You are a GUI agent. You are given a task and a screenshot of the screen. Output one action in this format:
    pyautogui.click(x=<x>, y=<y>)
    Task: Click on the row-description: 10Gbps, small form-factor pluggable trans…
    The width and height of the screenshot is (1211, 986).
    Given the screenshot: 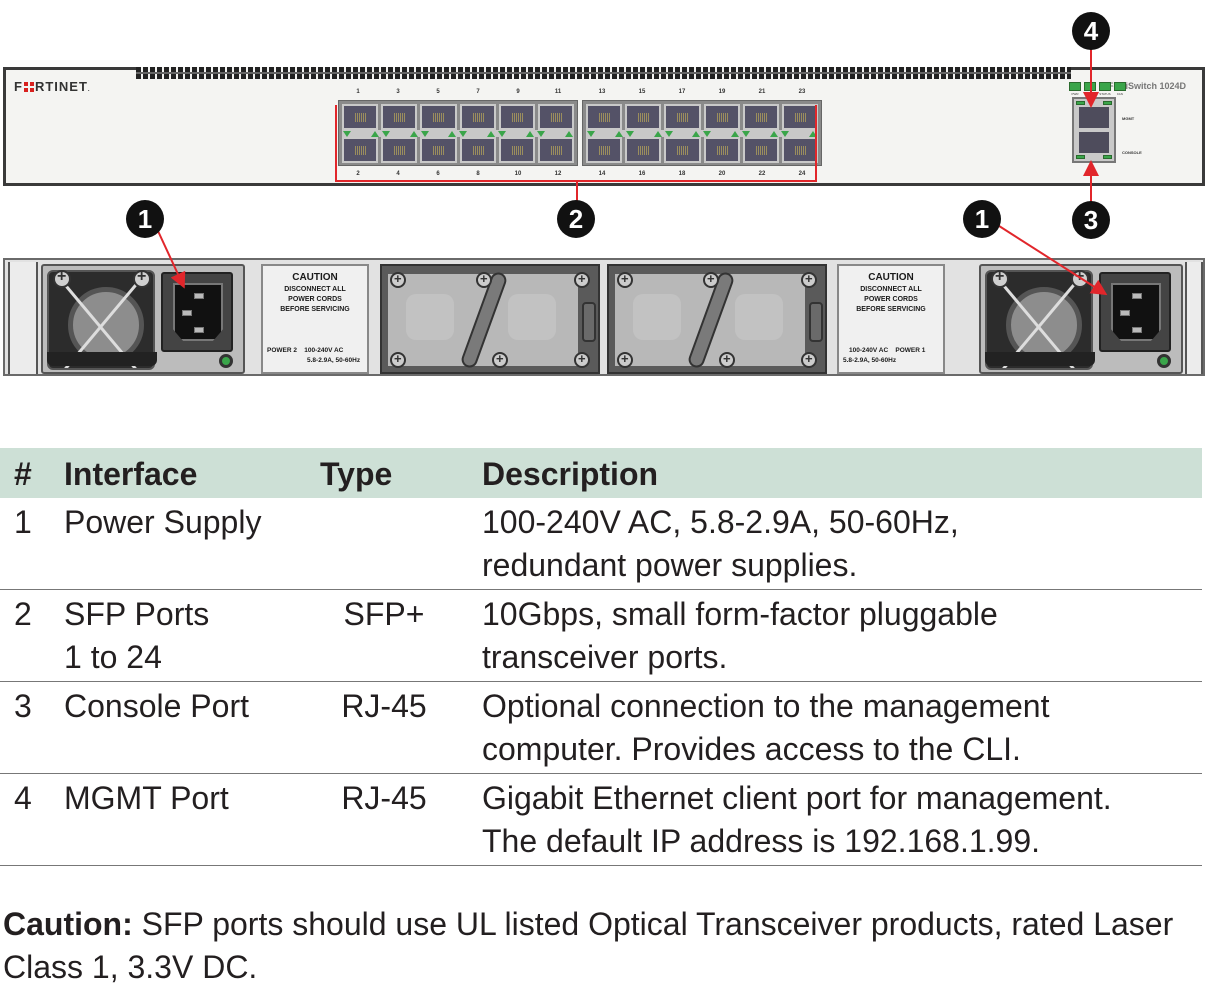 What is the action you would take?
    pyautogui.click(x=740, y=635)
    